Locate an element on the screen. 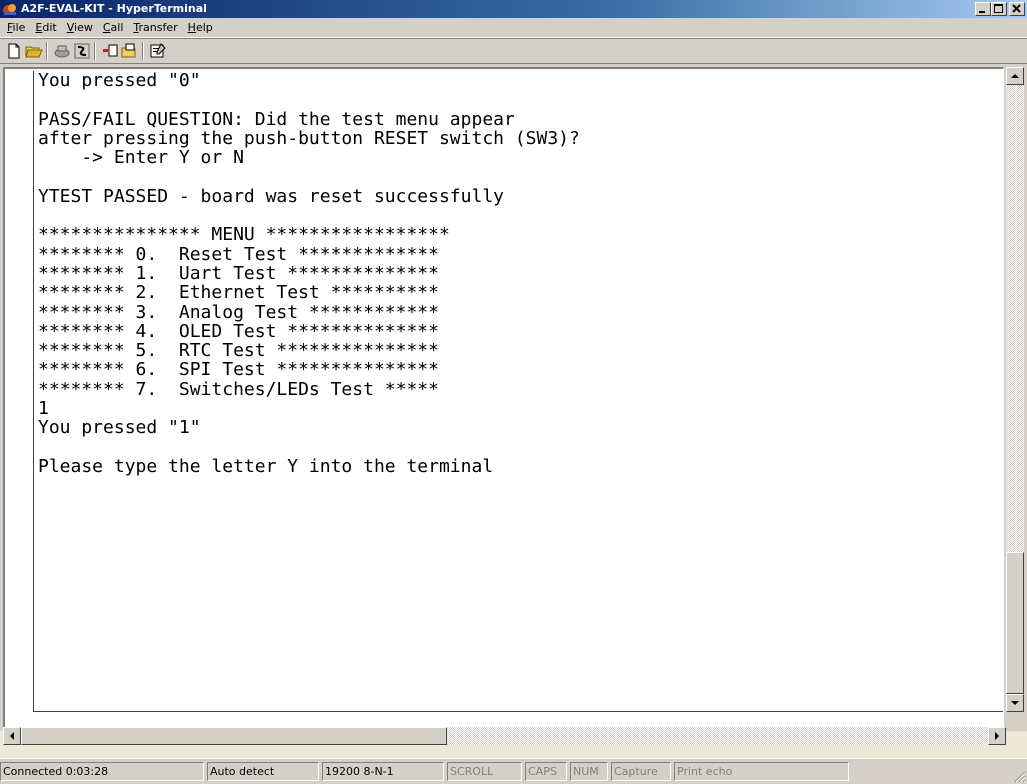  terminal-line: ******** 4. OLED Test ************** is located at coordinates (238, 331).